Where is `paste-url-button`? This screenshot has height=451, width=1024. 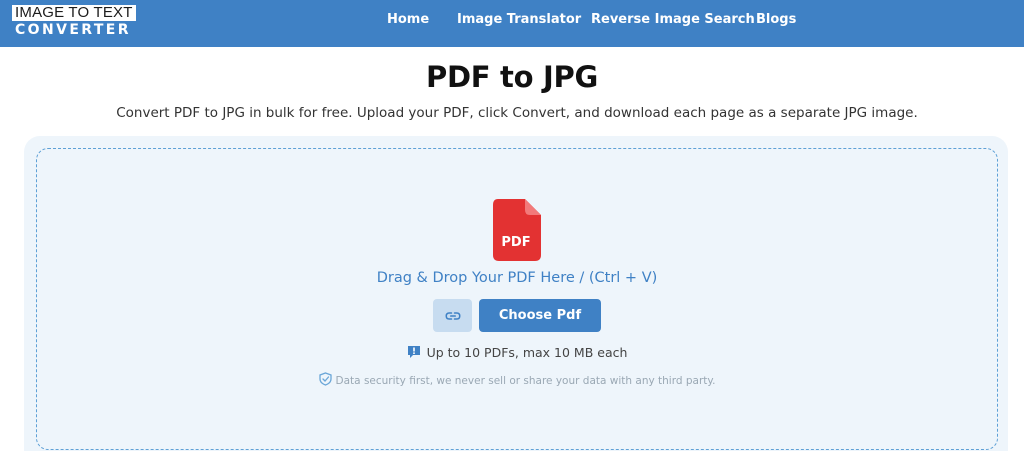 paste-url-button is located at coordinates (452, 315).